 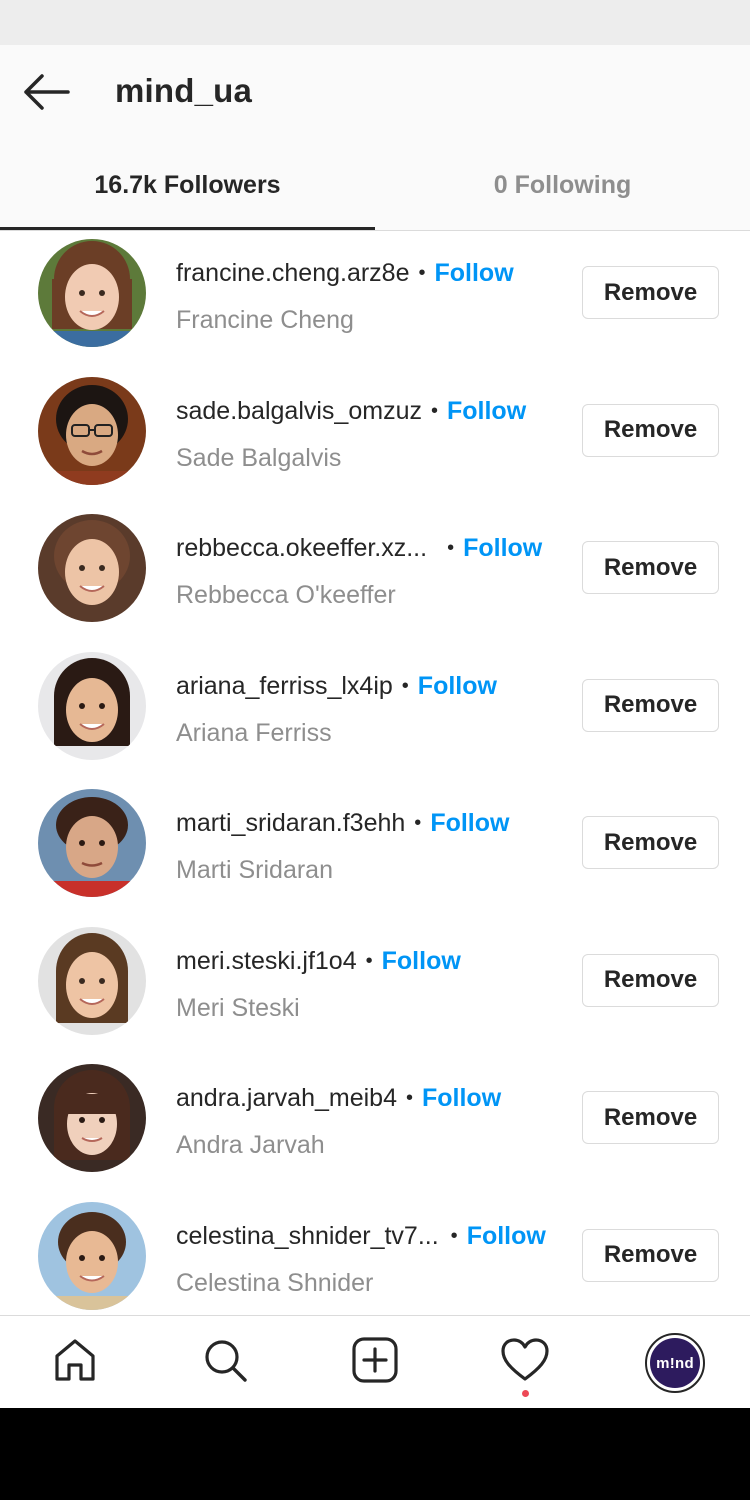 I want to click on home-icon, so click(x=75, y=1360).